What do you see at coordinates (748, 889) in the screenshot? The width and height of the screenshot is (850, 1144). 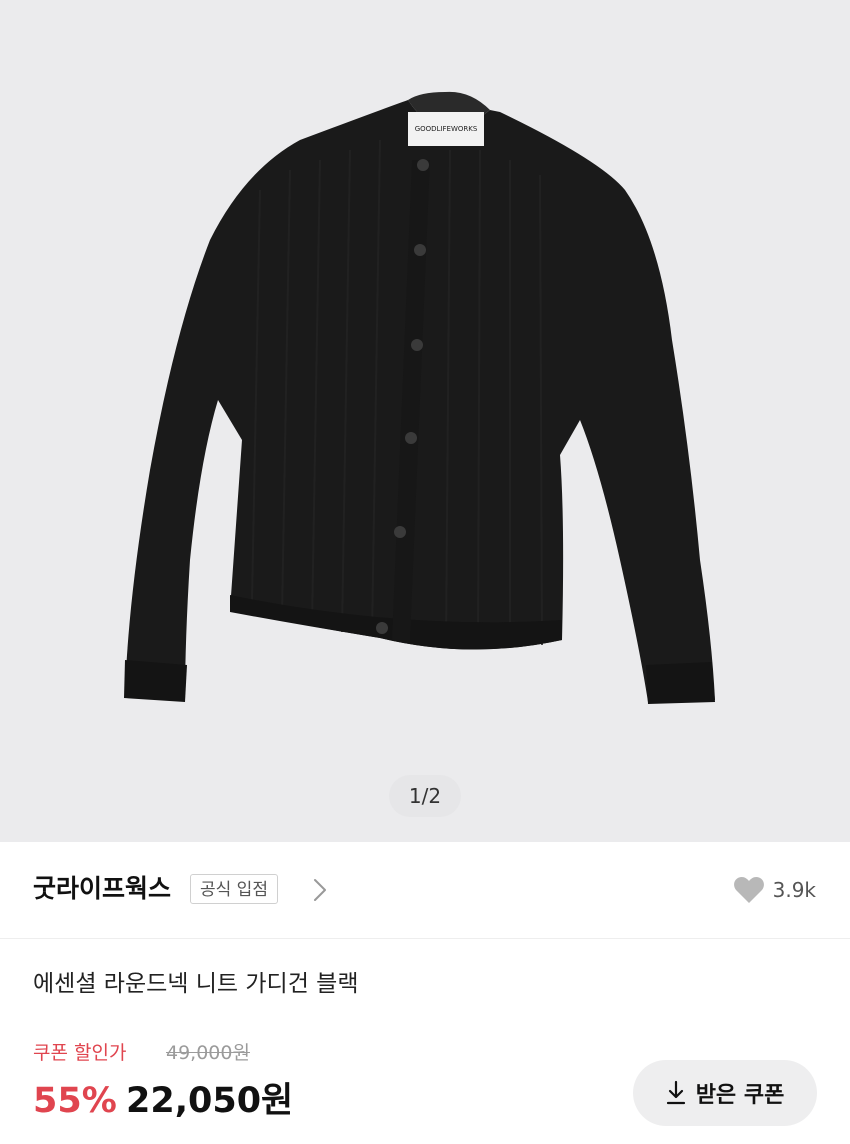 I see `heart-icon` at bounding box center [748, 889].